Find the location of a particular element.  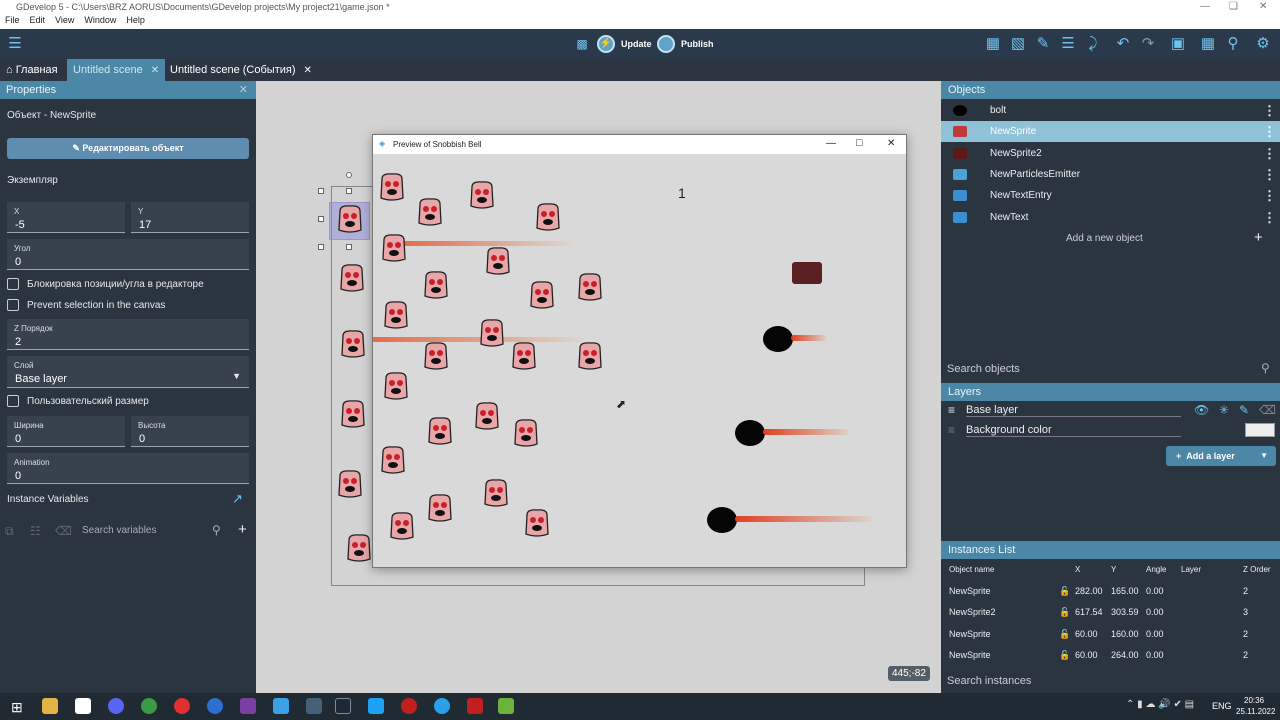

layer-name-base: Base layer is located at coordinates (1073, 410).